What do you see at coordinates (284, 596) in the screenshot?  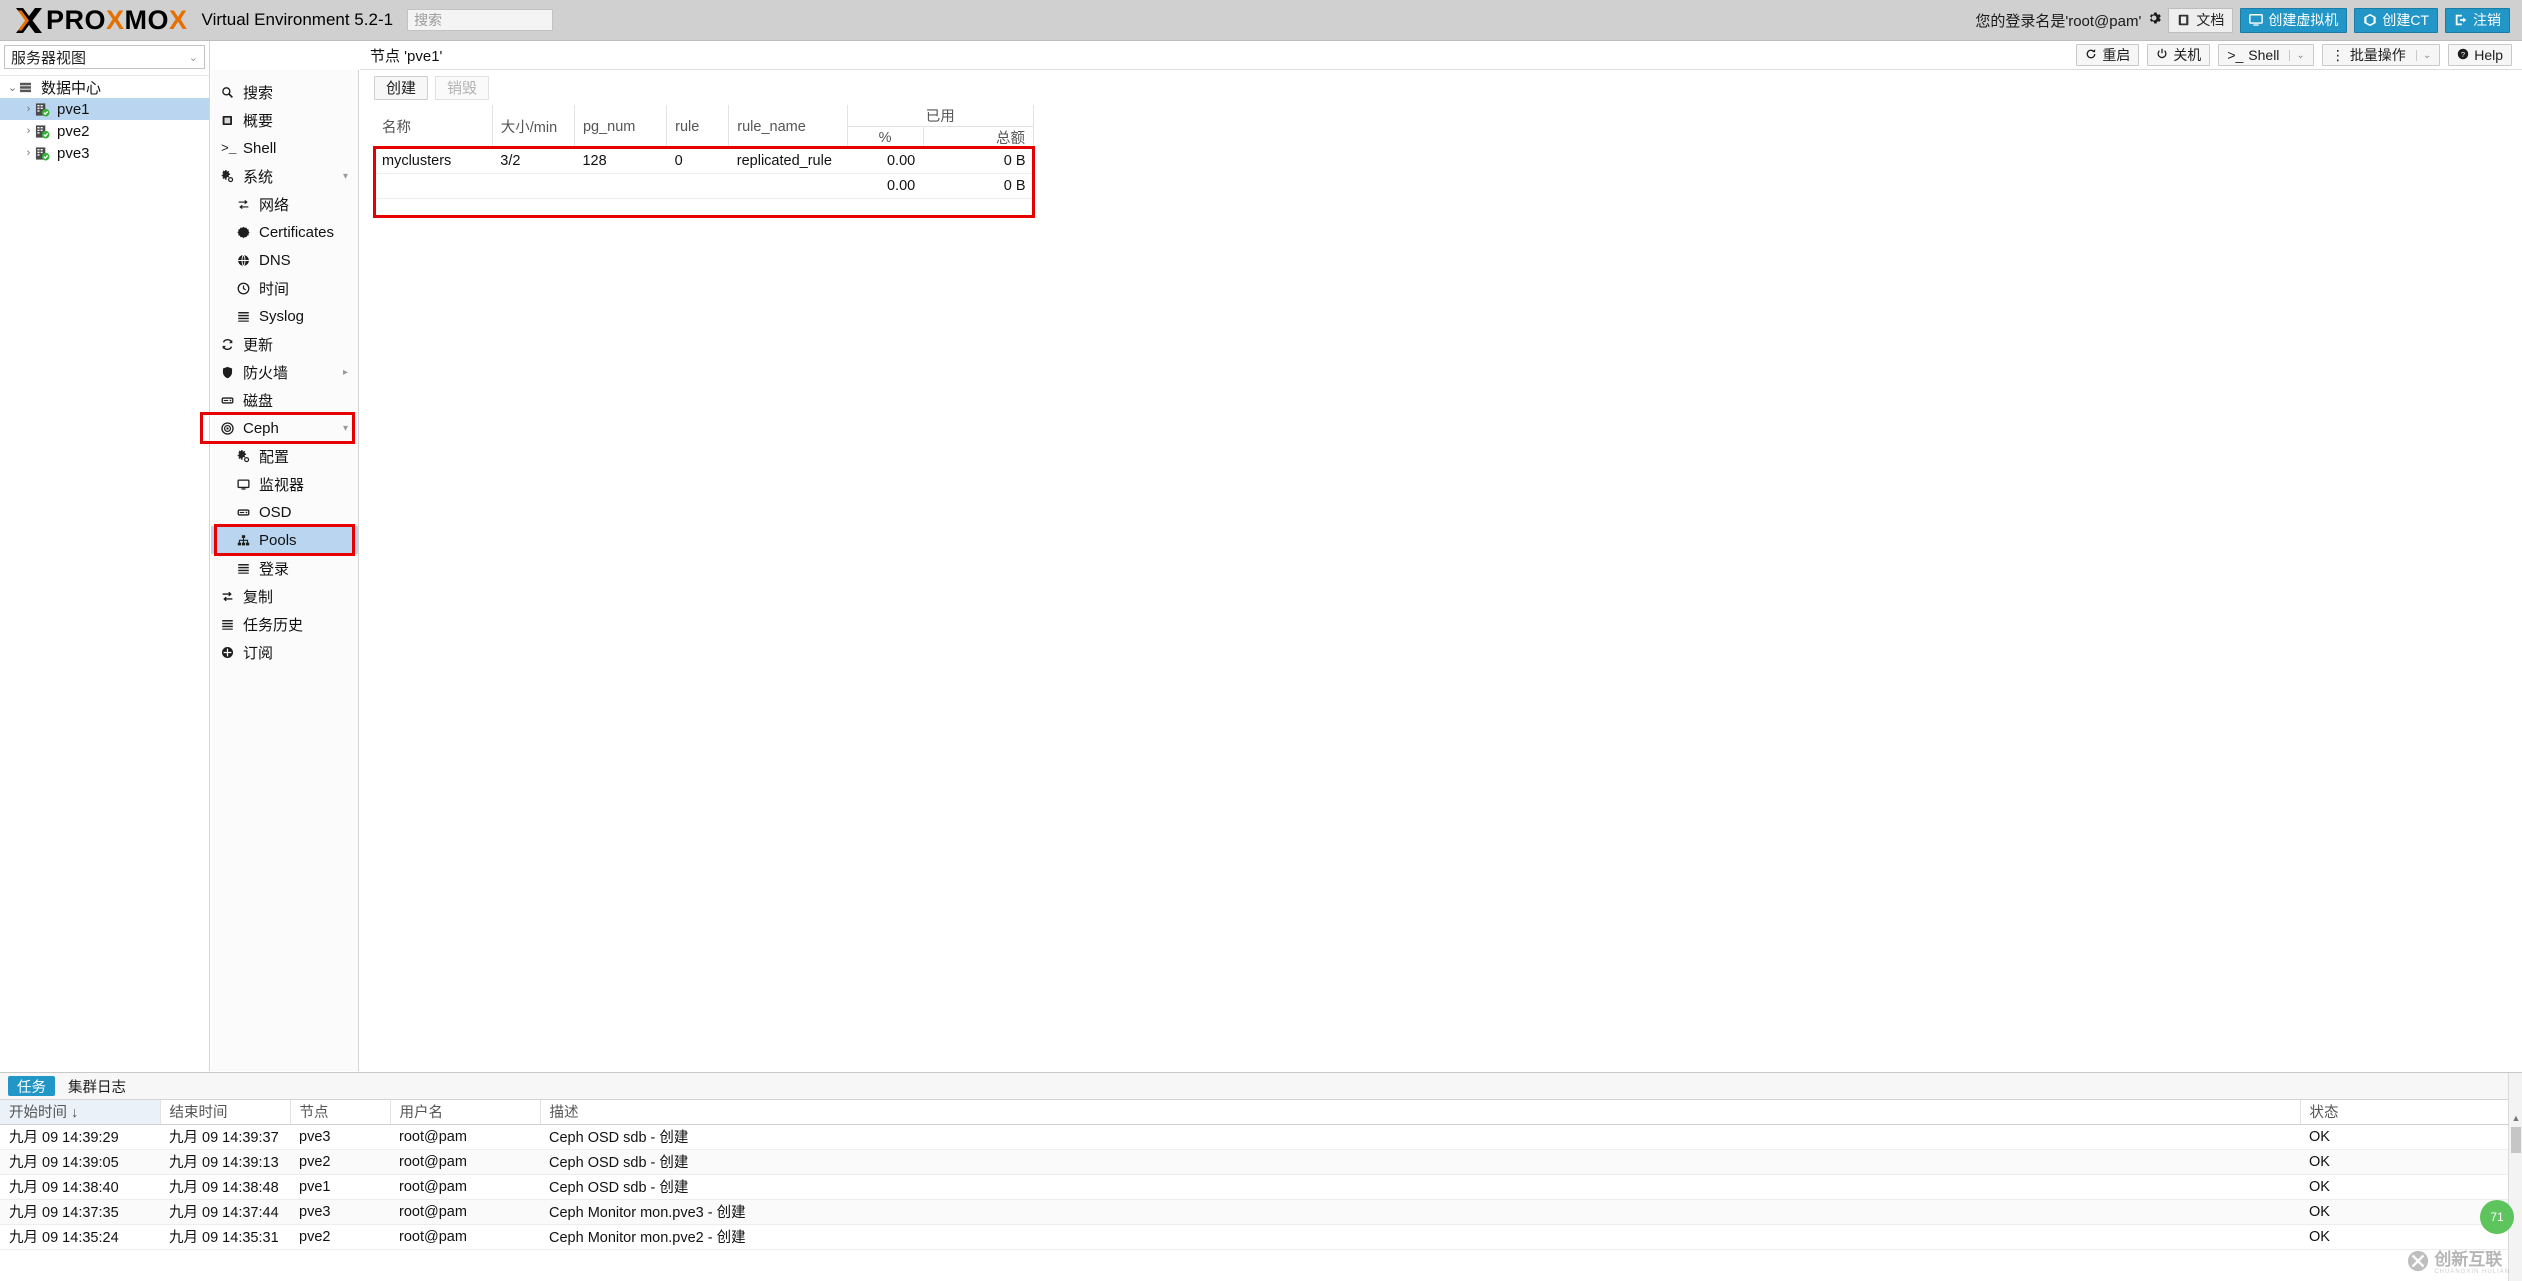 I see `nav-item-复制: 复制` at bounding box center [284, 596].